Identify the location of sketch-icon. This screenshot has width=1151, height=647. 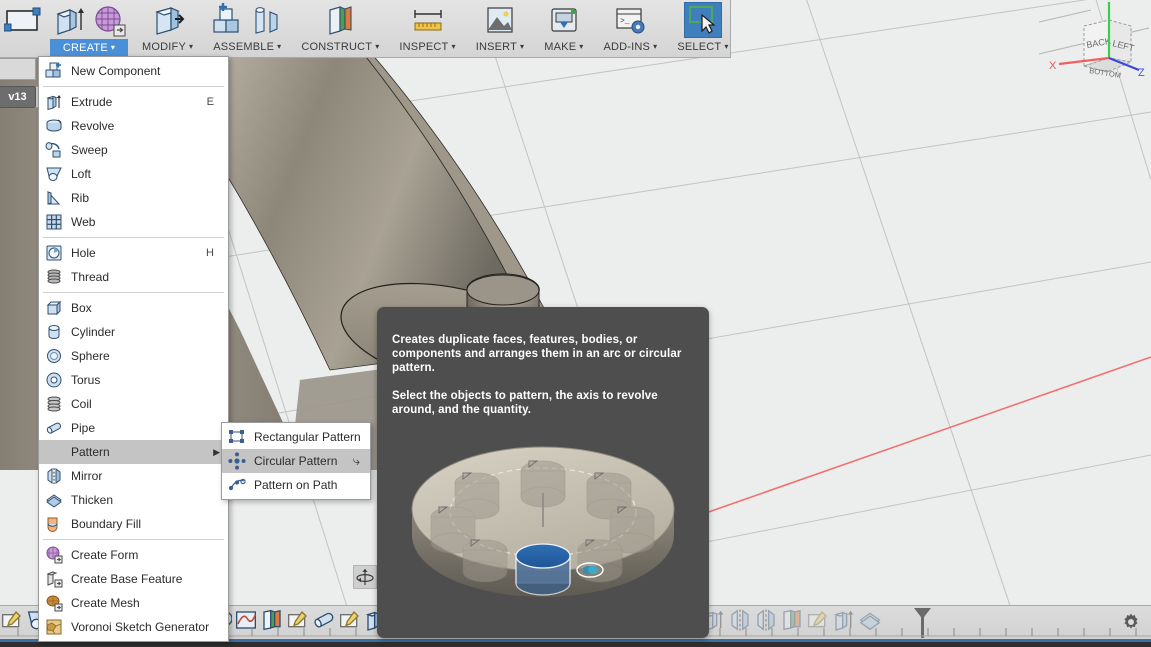
(22, 20).